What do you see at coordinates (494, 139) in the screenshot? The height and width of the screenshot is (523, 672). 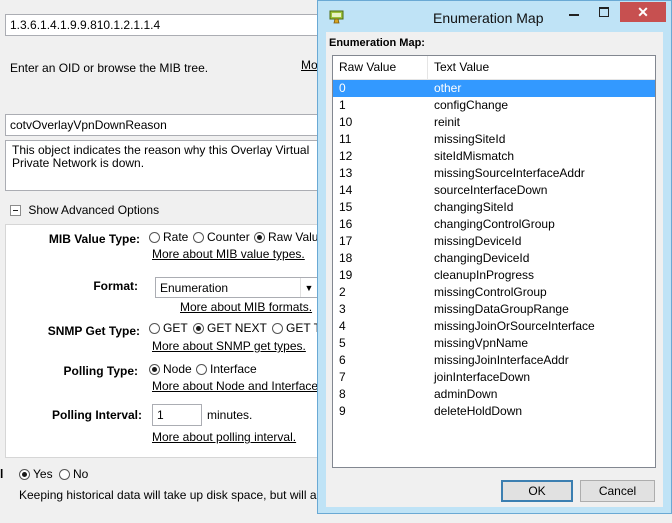 I see `list-item: 11 missingSiteId` at bounding box center [494, 139].